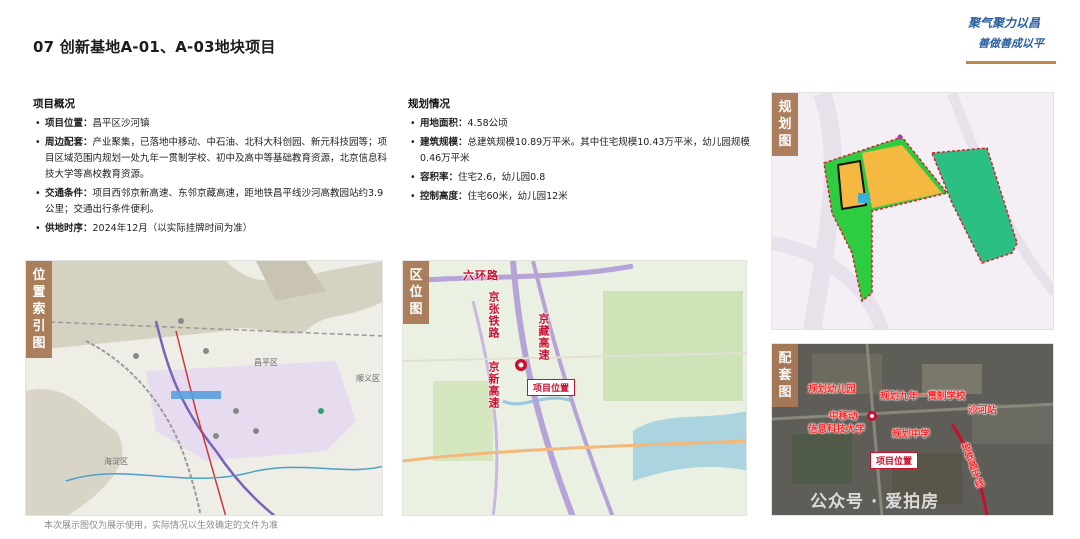  I want to click on planning-heading: 规划情况, so click(429, 104).